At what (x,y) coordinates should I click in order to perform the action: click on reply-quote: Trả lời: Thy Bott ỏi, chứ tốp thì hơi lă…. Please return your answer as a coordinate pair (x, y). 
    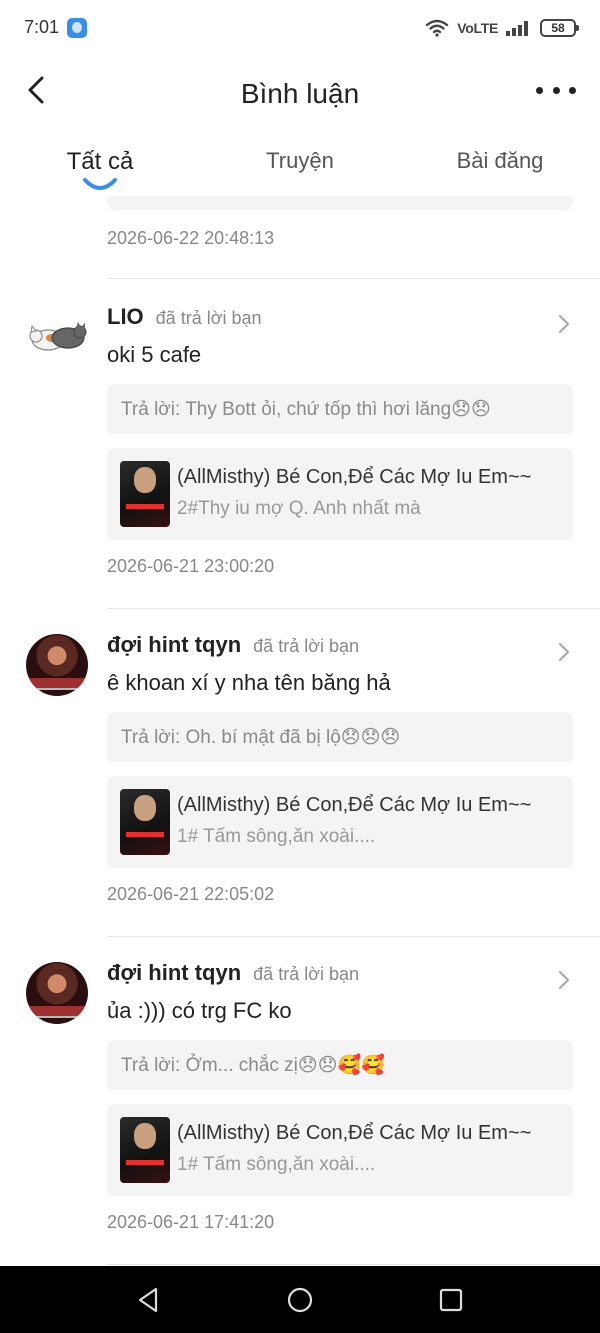
    Looking at the image, I should click on (340, 409).